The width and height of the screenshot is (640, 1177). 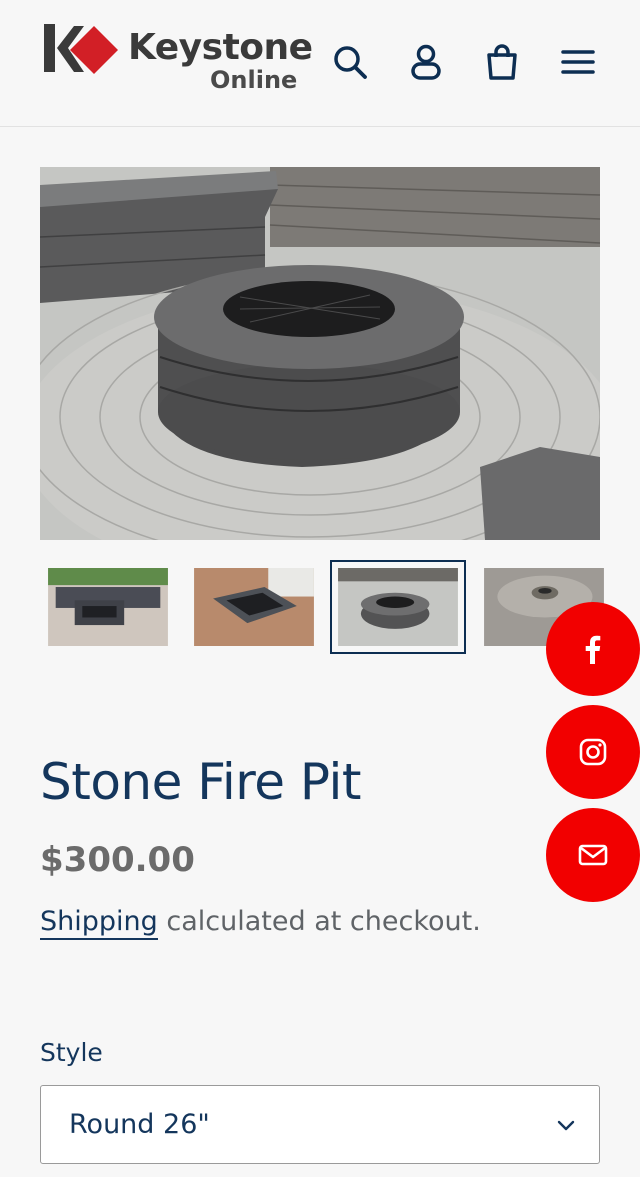 What do you see at coordinates (320, 1124) in the screenshot?
I see `style-select: Round 26"` at bounding box center [320, 1124].